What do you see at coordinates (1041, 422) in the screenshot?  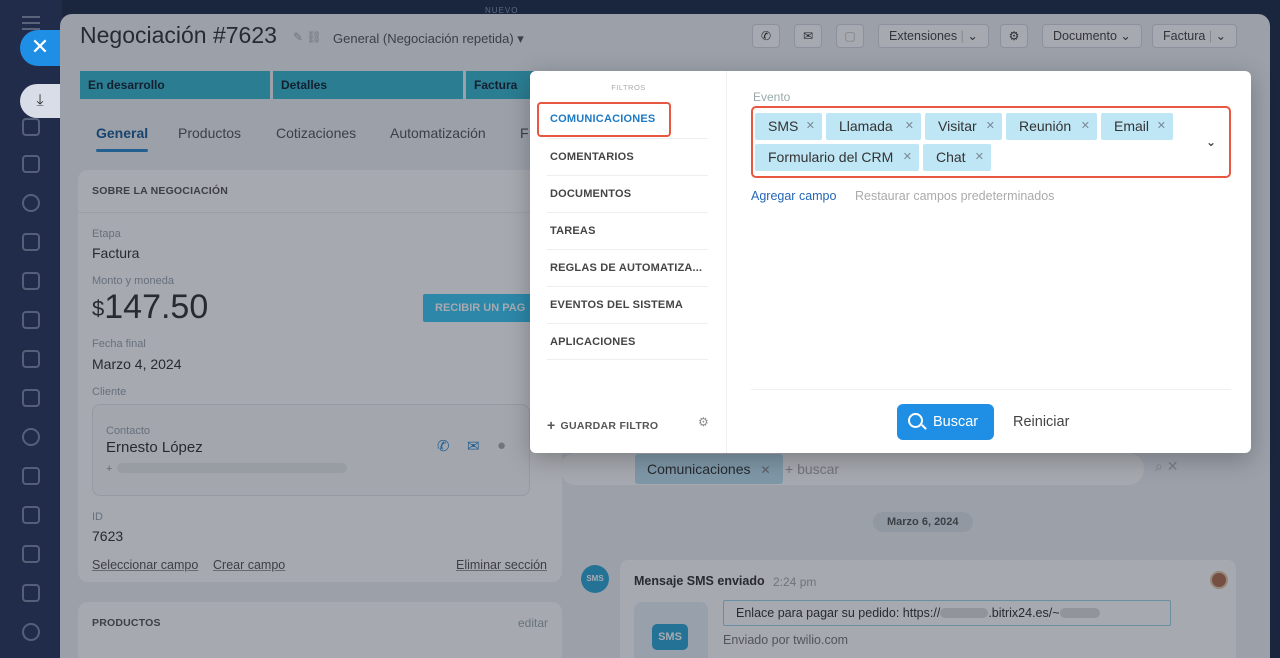 I see `reset-button: Reiniciar` at bounding box center [1041, 422].